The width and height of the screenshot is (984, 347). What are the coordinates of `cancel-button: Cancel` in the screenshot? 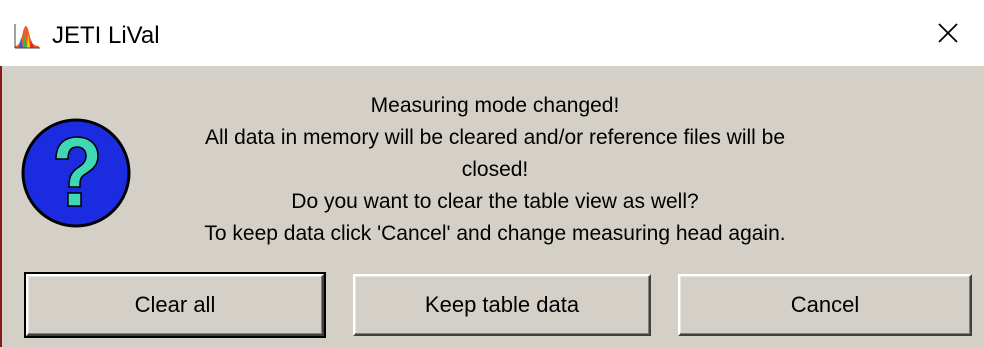 It's located at (825, 305).